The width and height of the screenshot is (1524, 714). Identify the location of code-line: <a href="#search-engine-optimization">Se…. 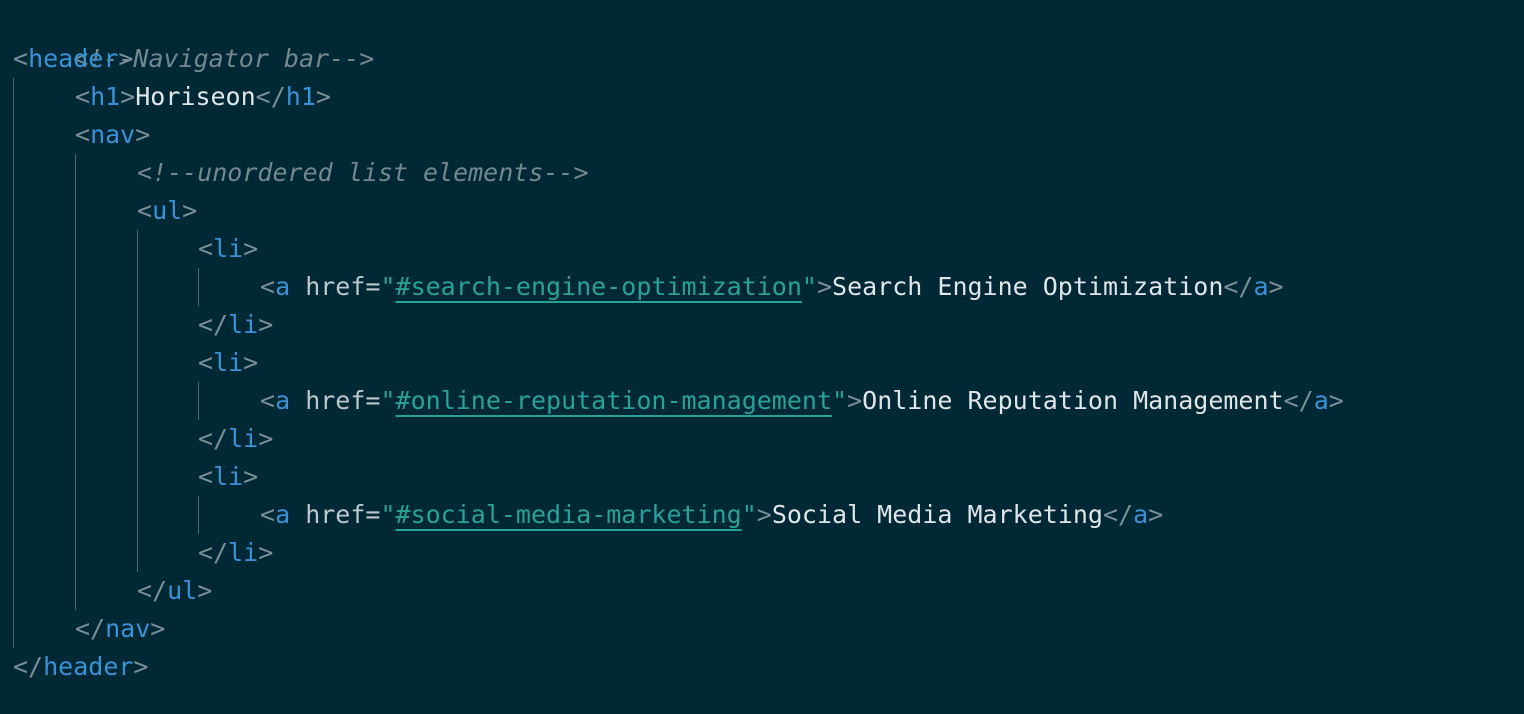
(772, 287).